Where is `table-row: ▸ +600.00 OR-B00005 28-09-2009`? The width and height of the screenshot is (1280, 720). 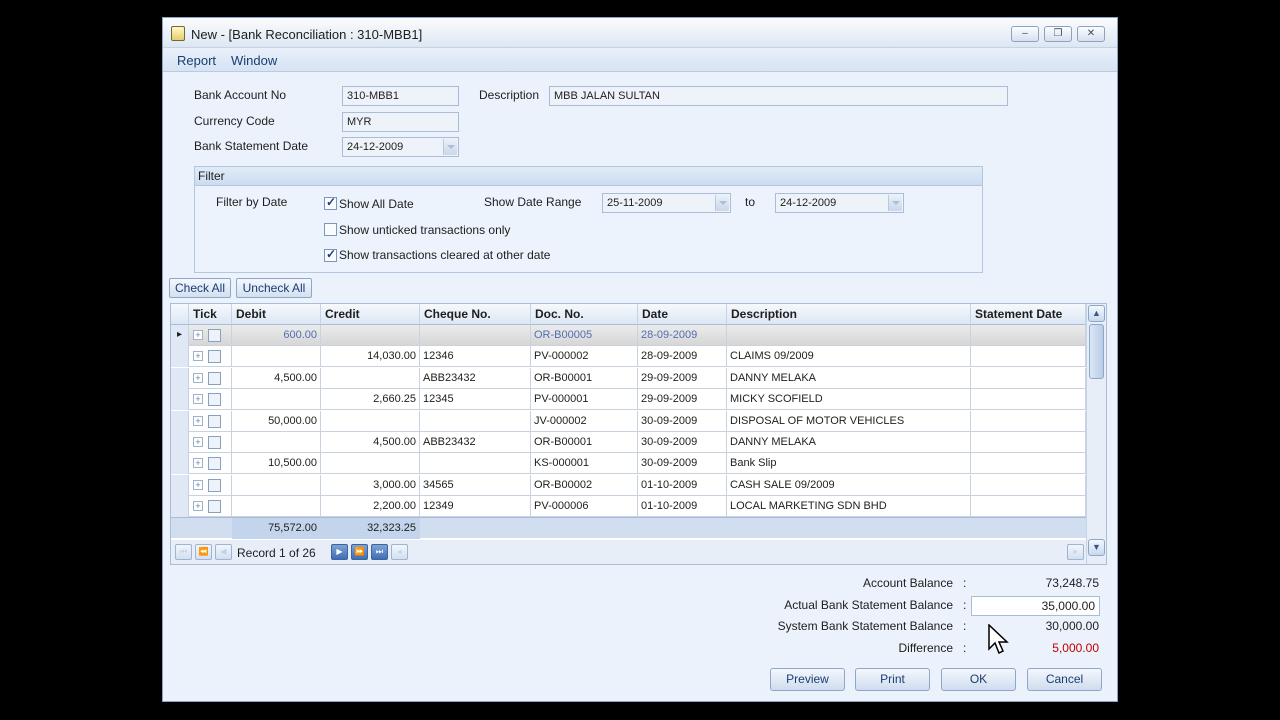 table-row: ▸ +600.00 OR-B00005 28-09-2009 is located at coordinates (628, 335).